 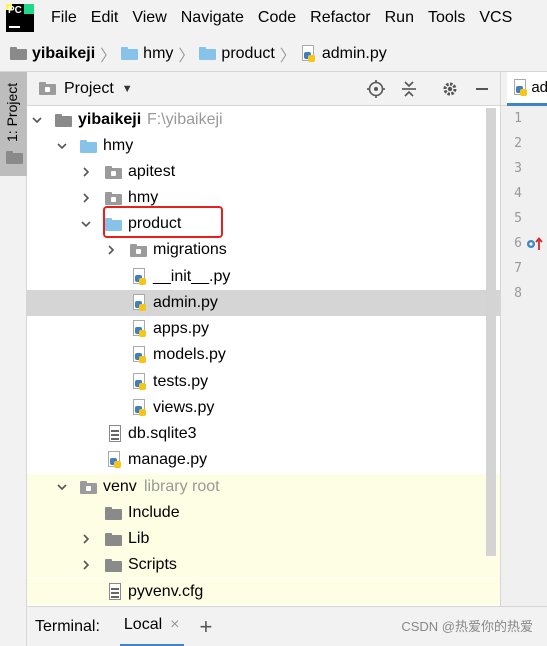 What do you see at coordinates (518, 293) in the screenshot?
I see `line-number: 8` at bounding box center [518, 293].